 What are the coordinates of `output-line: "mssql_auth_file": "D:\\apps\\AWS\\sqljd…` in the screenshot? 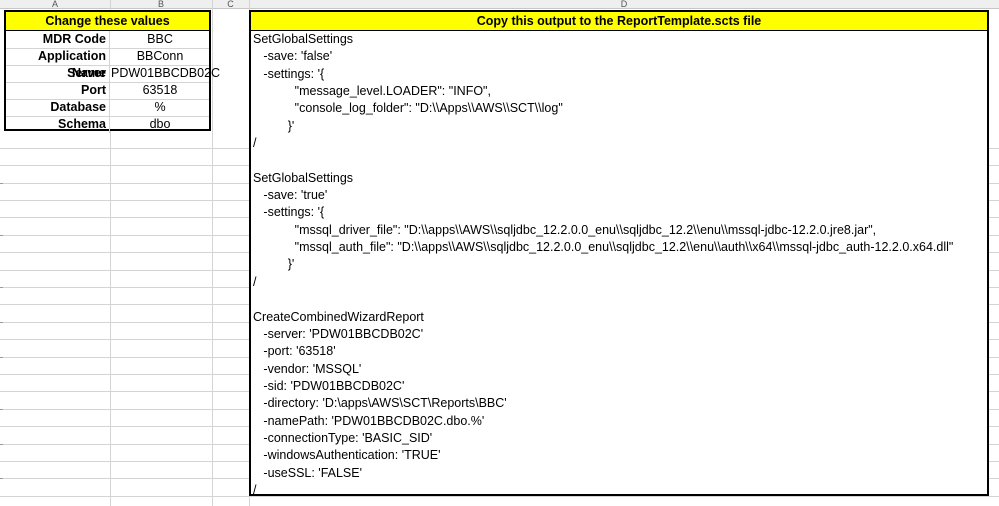 It's located at (603, 247).